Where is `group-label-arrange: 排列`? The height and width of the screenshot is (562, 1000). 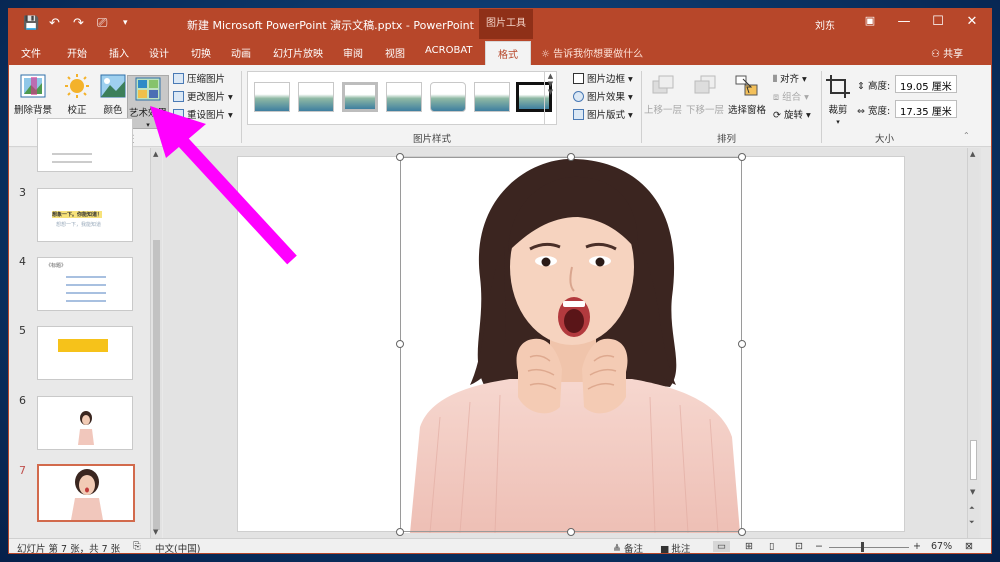 group-label-arrange: 排列 is located at coordinates (727, 139).